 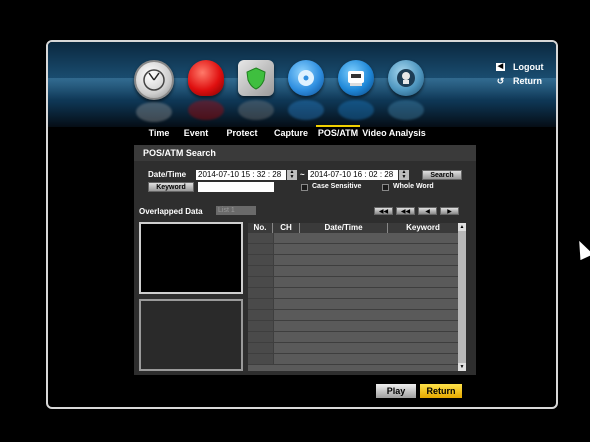 What do you see at coordinates (520, 67) in the screenshot?
I see `logout-button: ◀ Logout` at bounding box center [520, 67].